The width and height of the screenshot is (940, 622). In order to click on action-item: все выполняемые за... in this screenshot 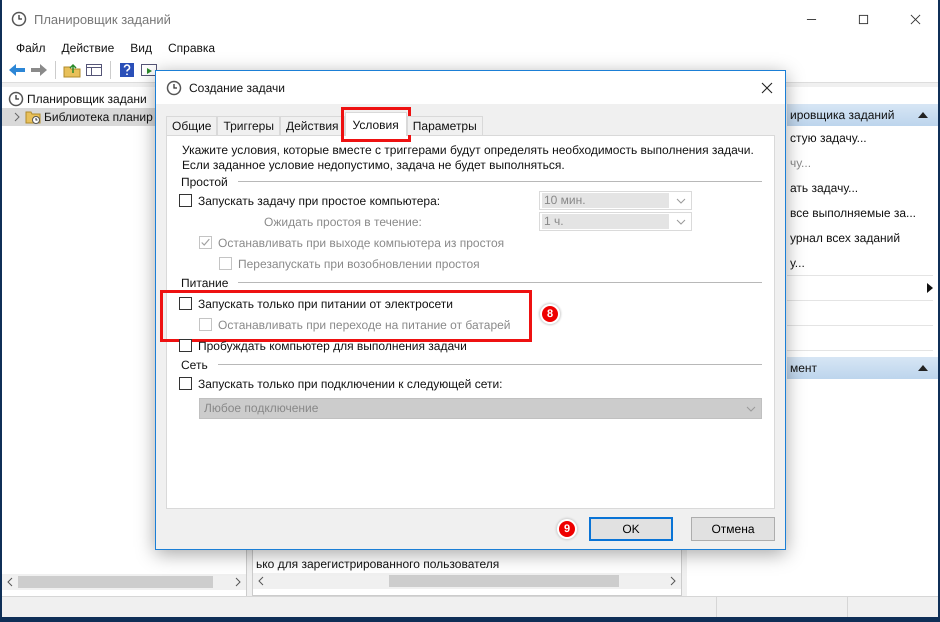, I will do `click(860, 213)`.